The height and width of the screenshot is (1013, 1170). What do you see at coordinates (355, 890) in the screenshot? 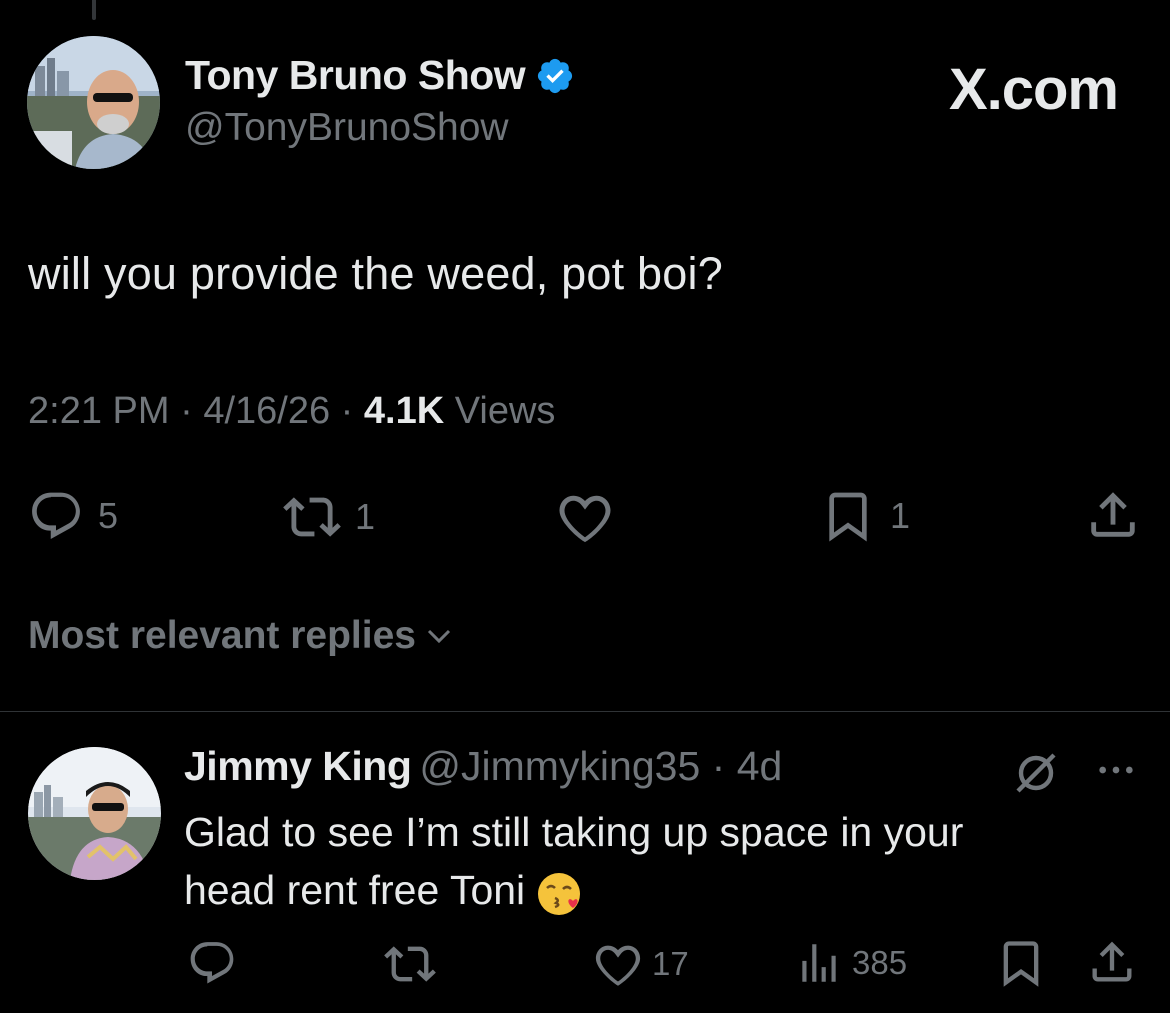
I see `reply-text-line: head rent free Toni` at bounding box center [355, 890].